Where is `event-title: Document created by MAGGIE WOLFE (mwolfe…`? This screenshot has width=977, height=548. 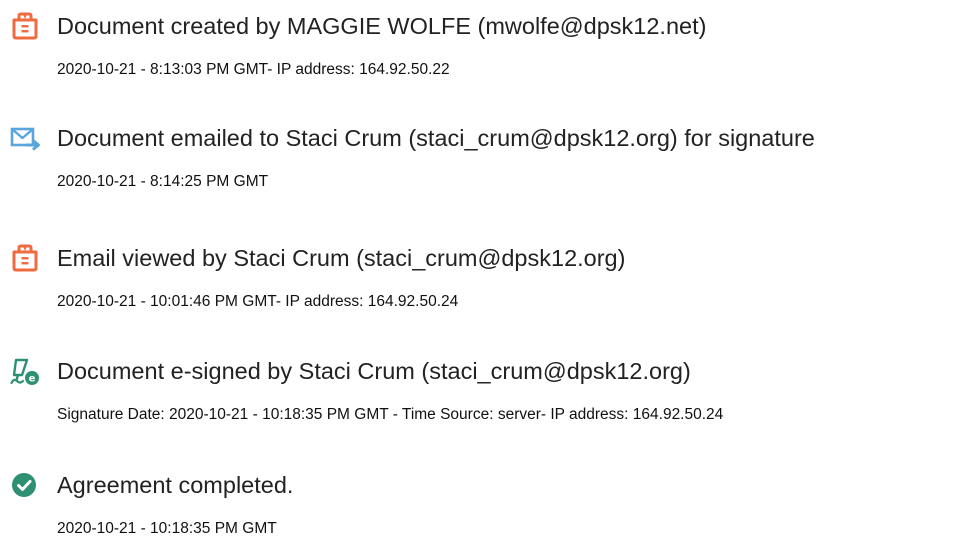
event-title: Document created by MAGGIE WOLFE (mwolfe… is located at coordinates (382, 26).